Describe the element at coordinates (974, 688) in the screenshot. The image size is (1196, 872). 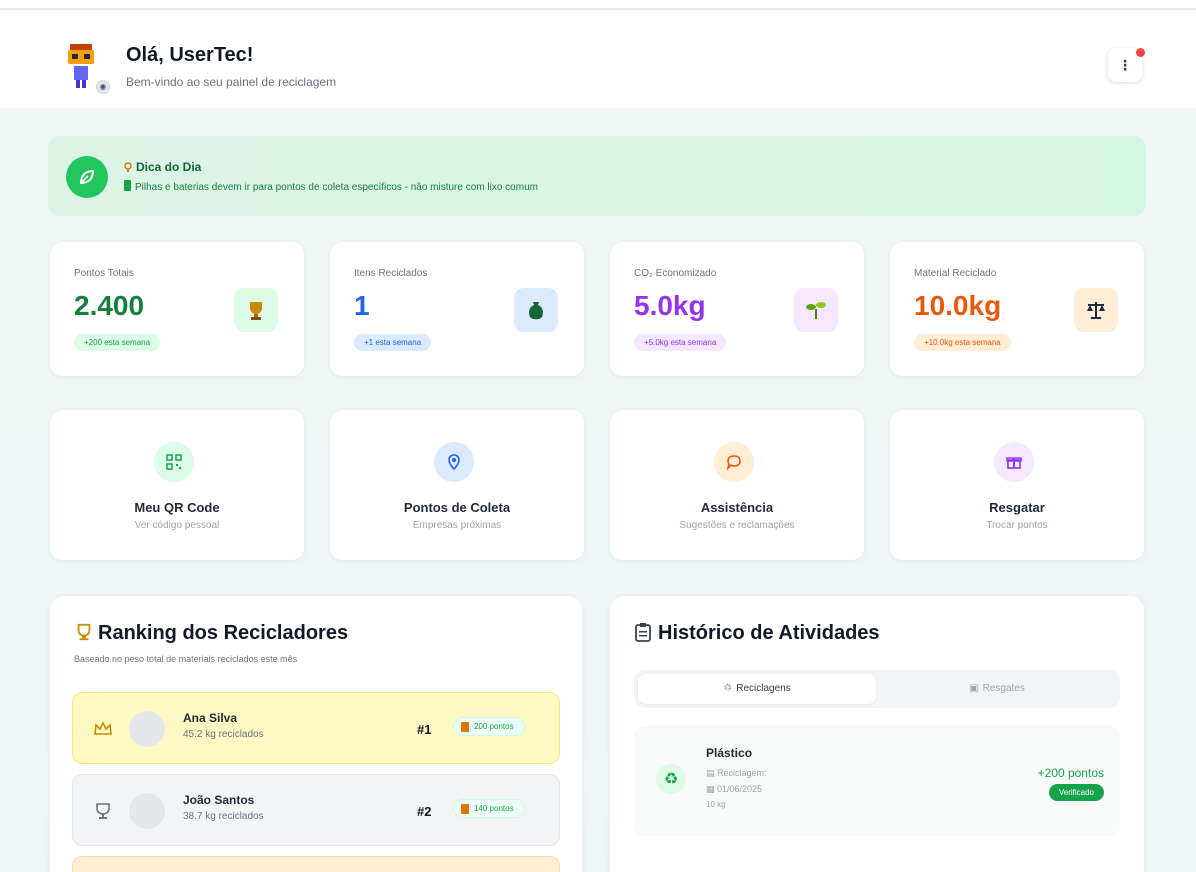
I see `gift-icon: ▣` at that location.